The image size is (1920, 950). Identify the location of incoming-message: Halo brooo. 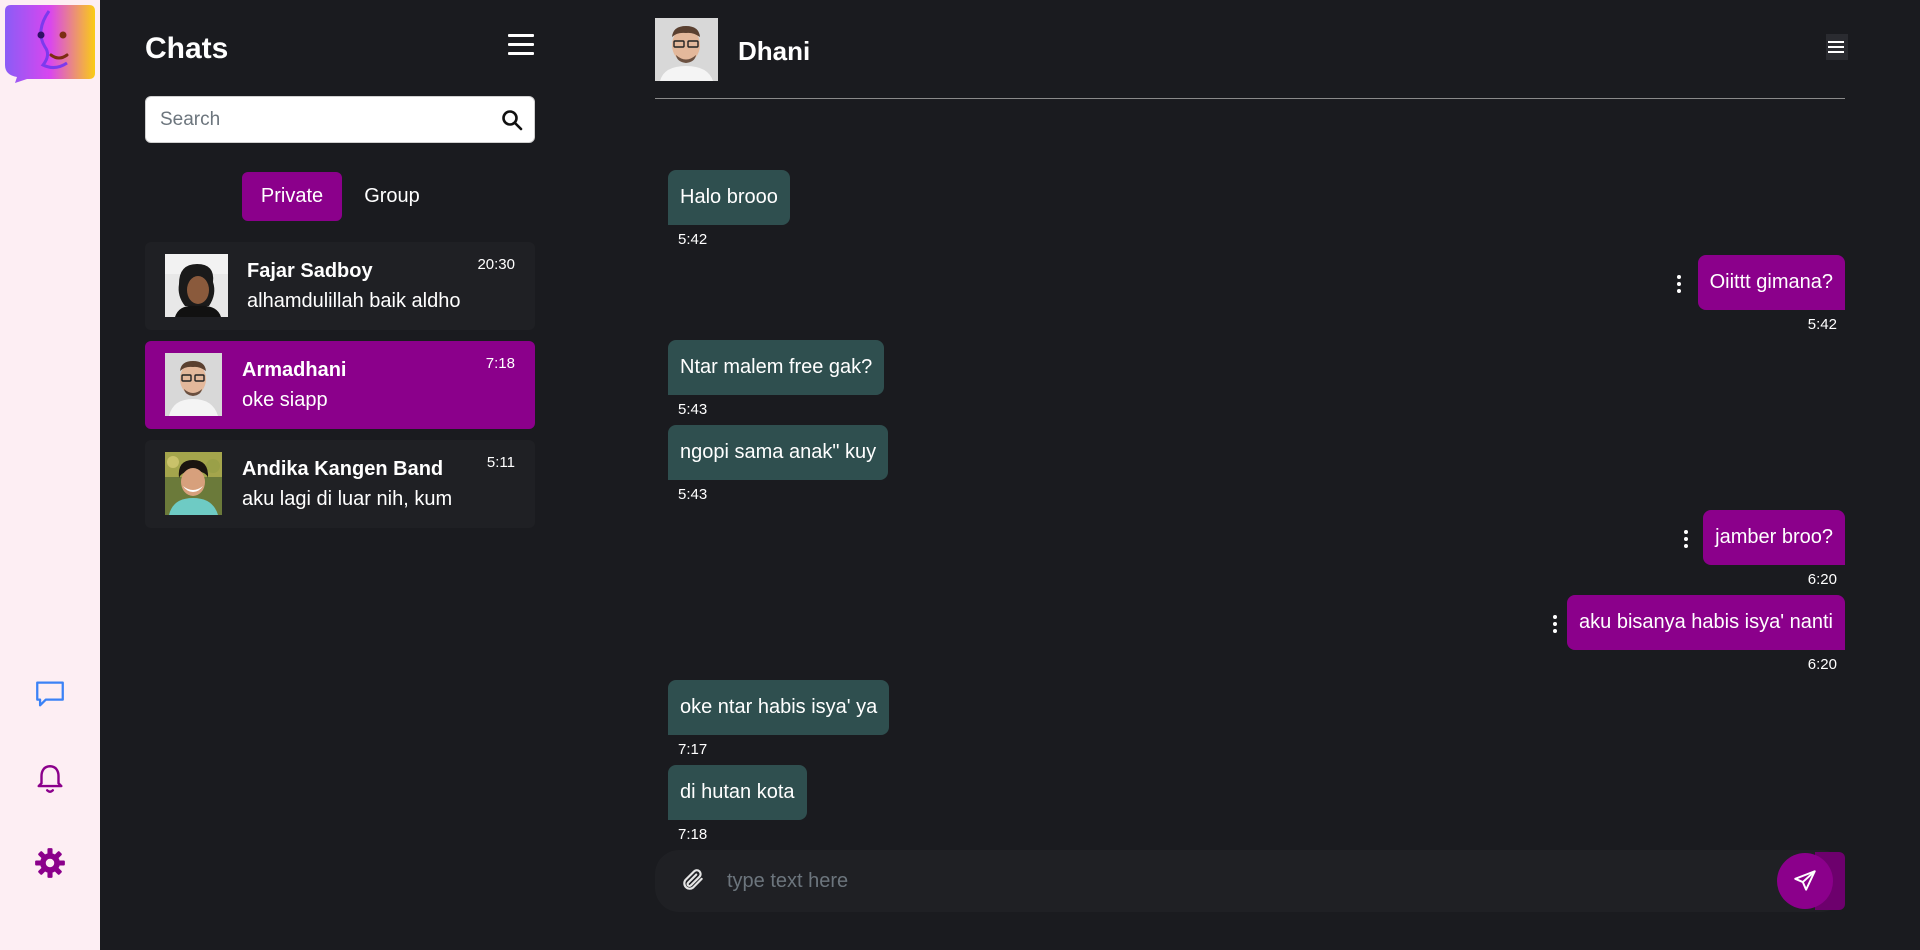
(729, 197).